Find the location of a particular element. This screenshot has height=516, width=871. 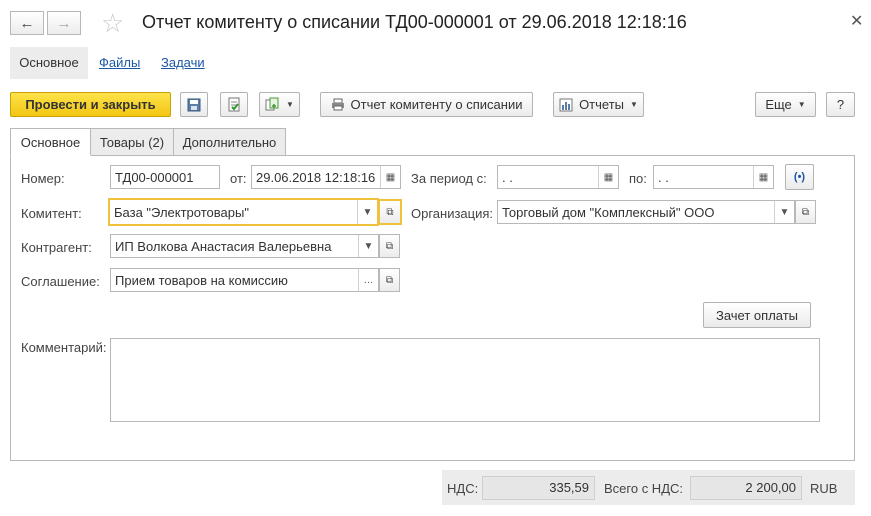

arrow-right-icon: → is located at coordinates (64, 23).